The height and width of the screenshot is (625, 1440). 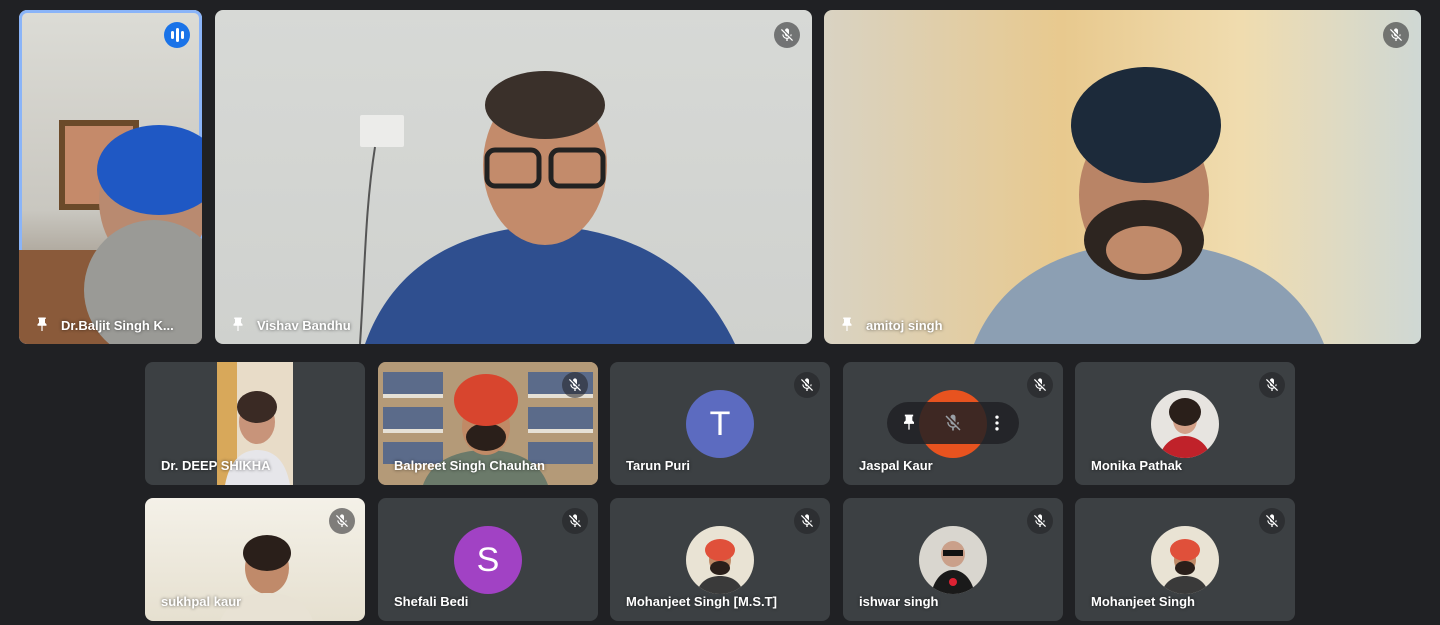 What do you see at coordinates (469, 465) in the screenshot?
I see `participant-name: Balpreet Singh Chauhan` at bounding box center [469, 465].